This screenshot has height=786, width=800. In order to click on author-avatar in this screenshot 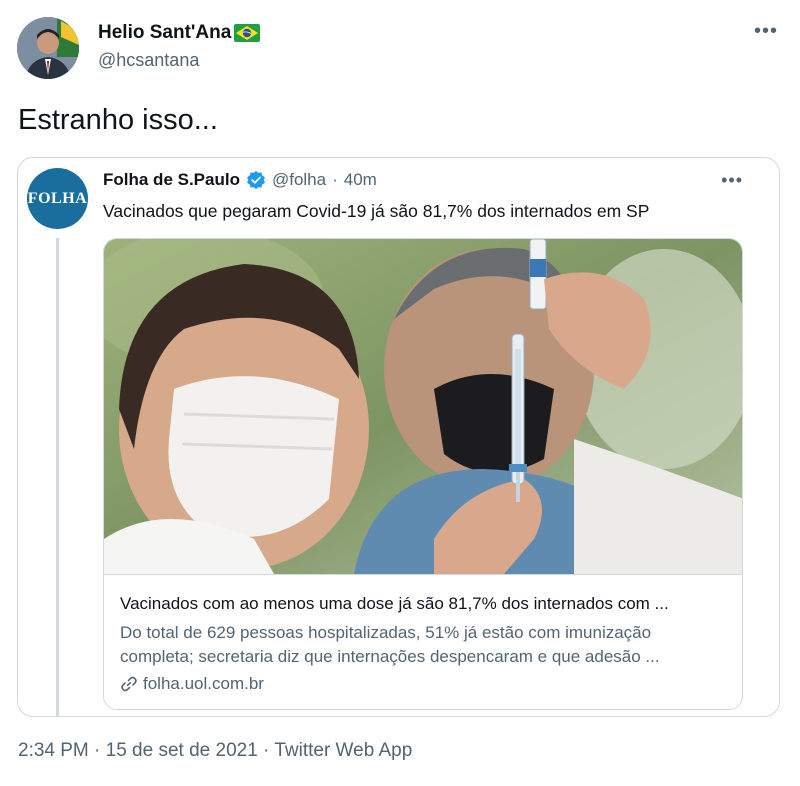, I will do `click(48, 48)`.